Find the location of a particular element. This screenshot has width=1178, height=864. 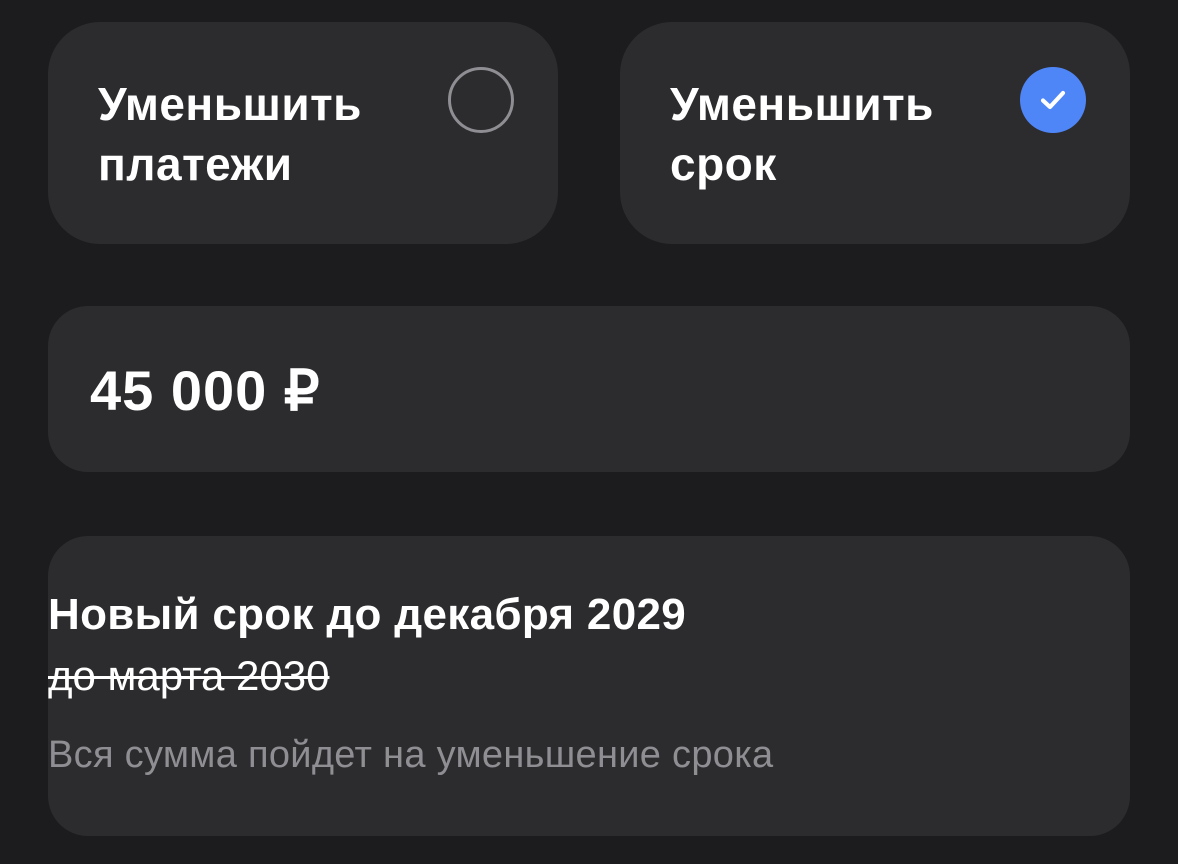

checkmark-icon is located at coordinates (1053, 100).